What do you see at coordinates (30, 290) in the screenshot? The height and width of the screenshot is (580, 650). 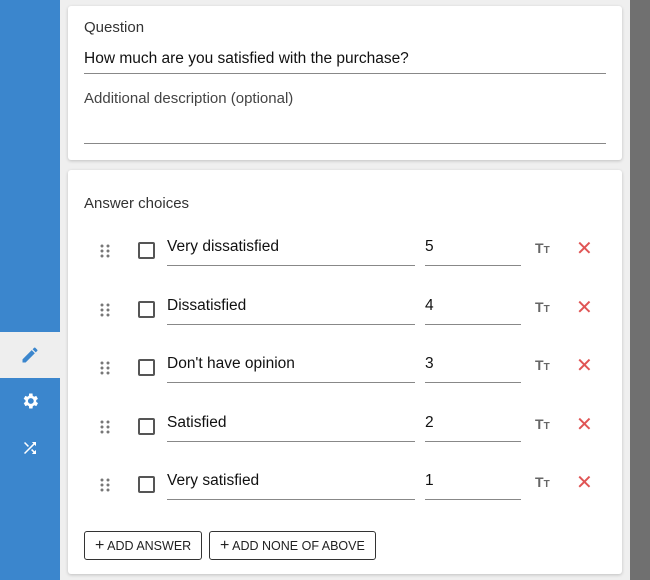 I see `sidebar` at bounding box center [30, 290].